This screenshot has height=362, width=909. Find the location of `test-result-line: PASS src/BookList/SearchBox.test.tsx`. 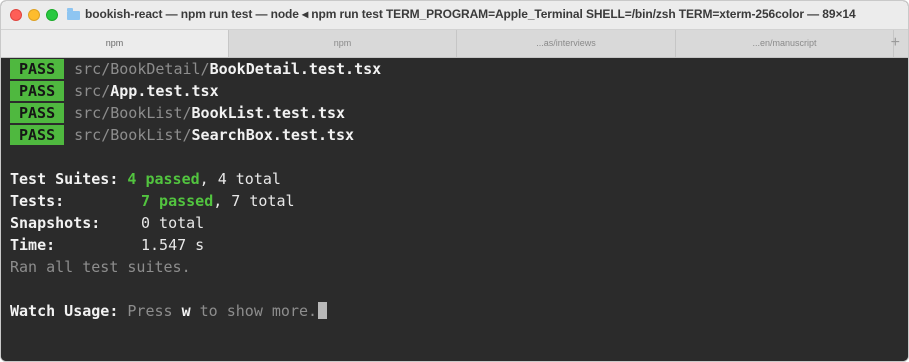

test-result-line: PASS src/BookList/SearchBox.test.tsx is located at coordinates (182, 135).